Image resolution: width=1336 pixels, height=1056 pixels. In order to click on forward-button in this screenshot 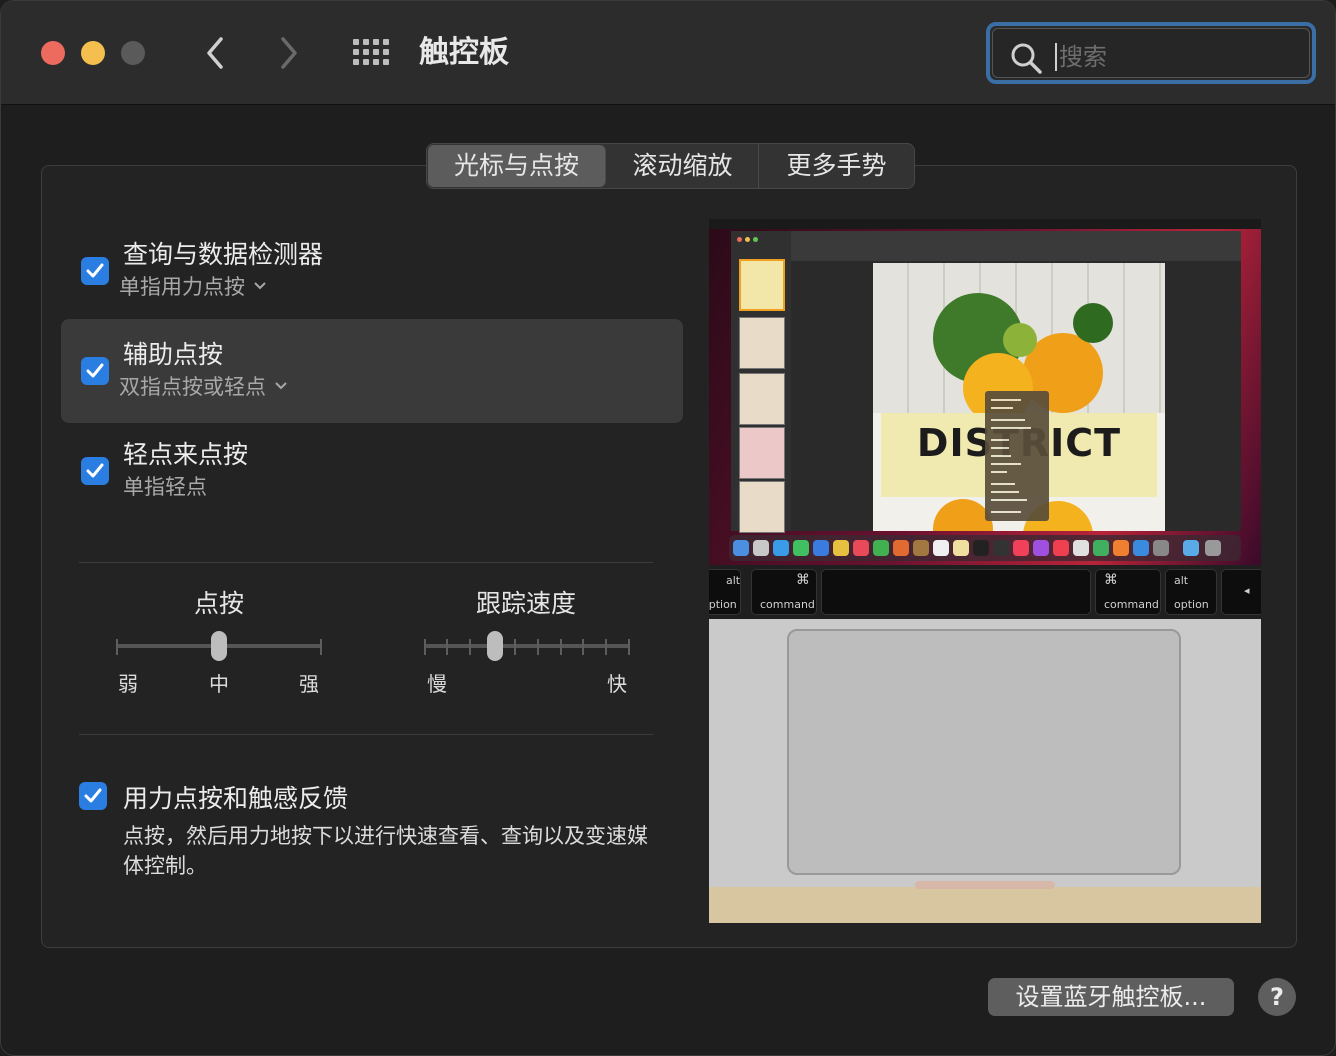, I will do `click(289, 53)`.